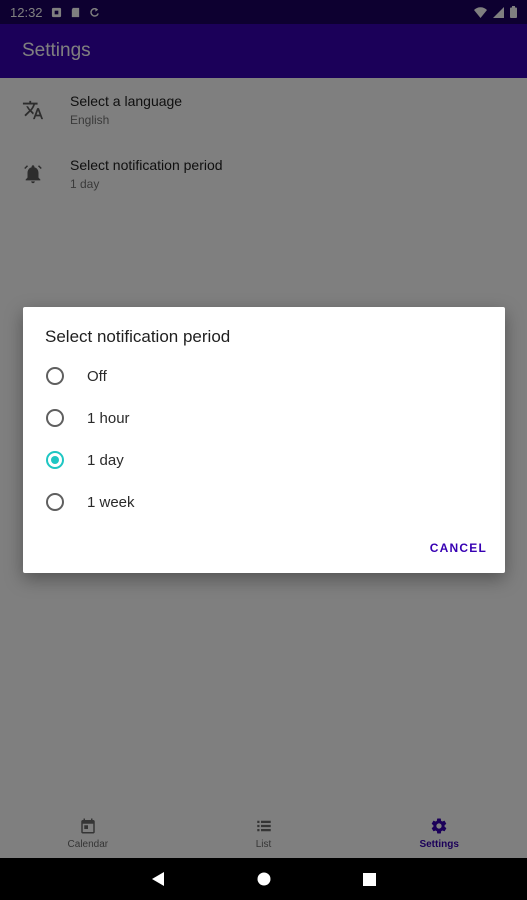 This screenshot has height=900, width=527. Describe the element at coordinates (264, 502) in the screenshot. I see `option-1-week: 1 week` at that location.